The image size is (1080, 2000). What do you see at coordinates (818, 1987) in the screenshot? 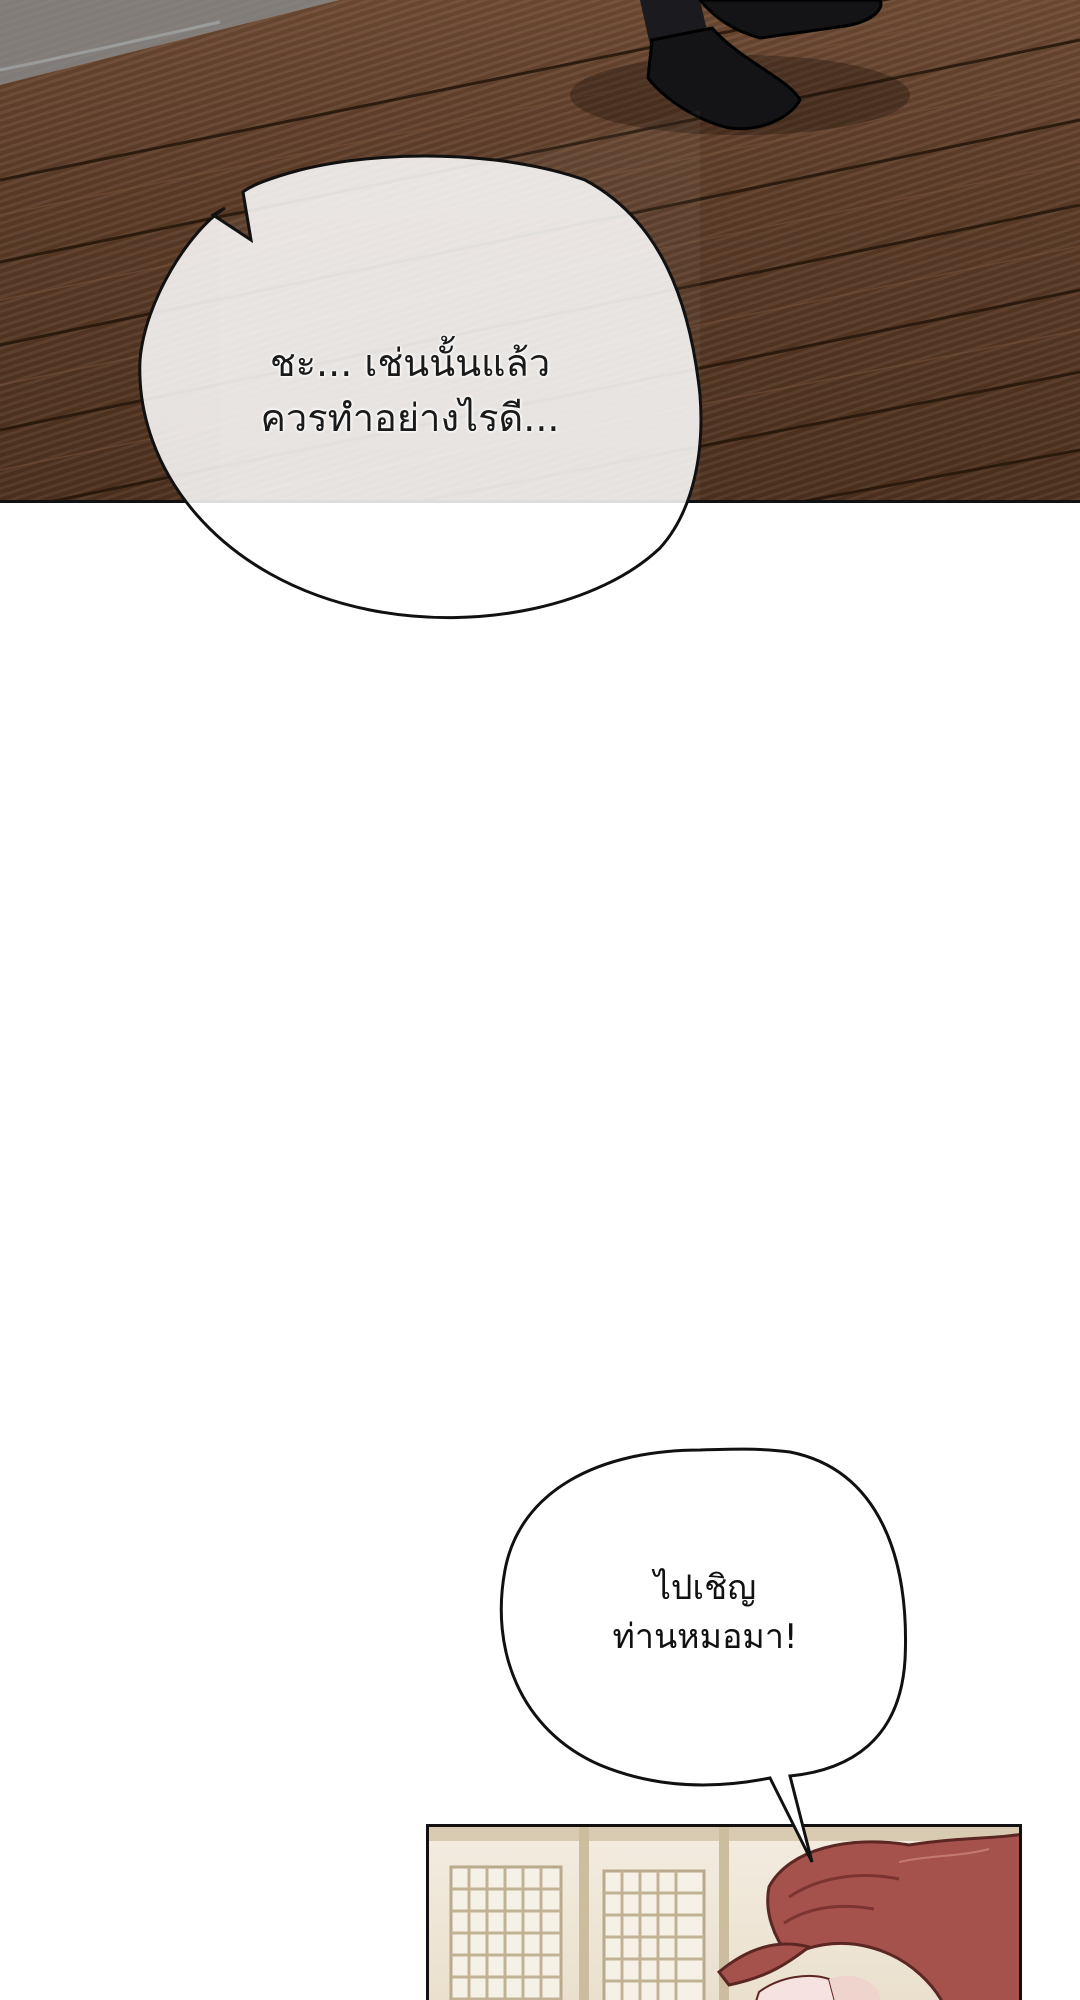
I see `character-face` at bounding box center [818, 1987].